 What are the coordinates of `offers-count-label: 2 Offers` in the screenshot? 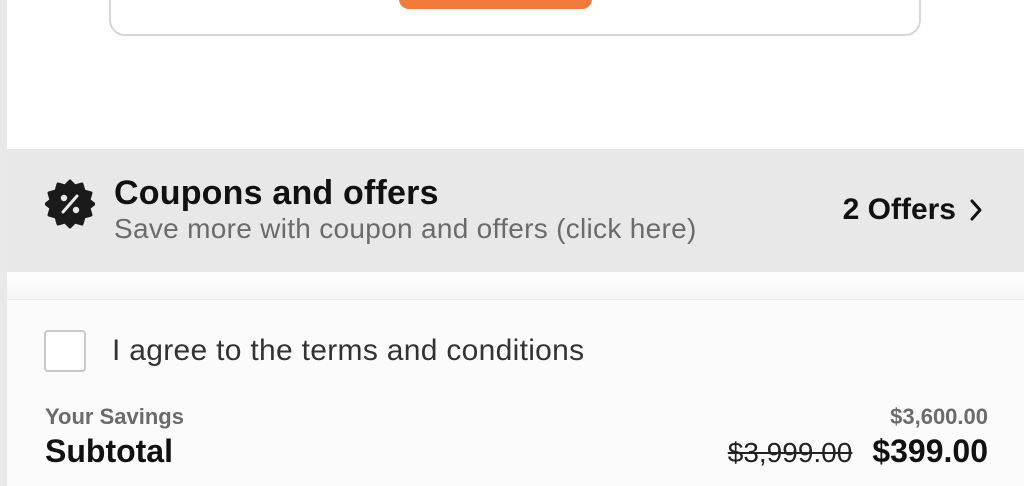 It's located at (899, 209).